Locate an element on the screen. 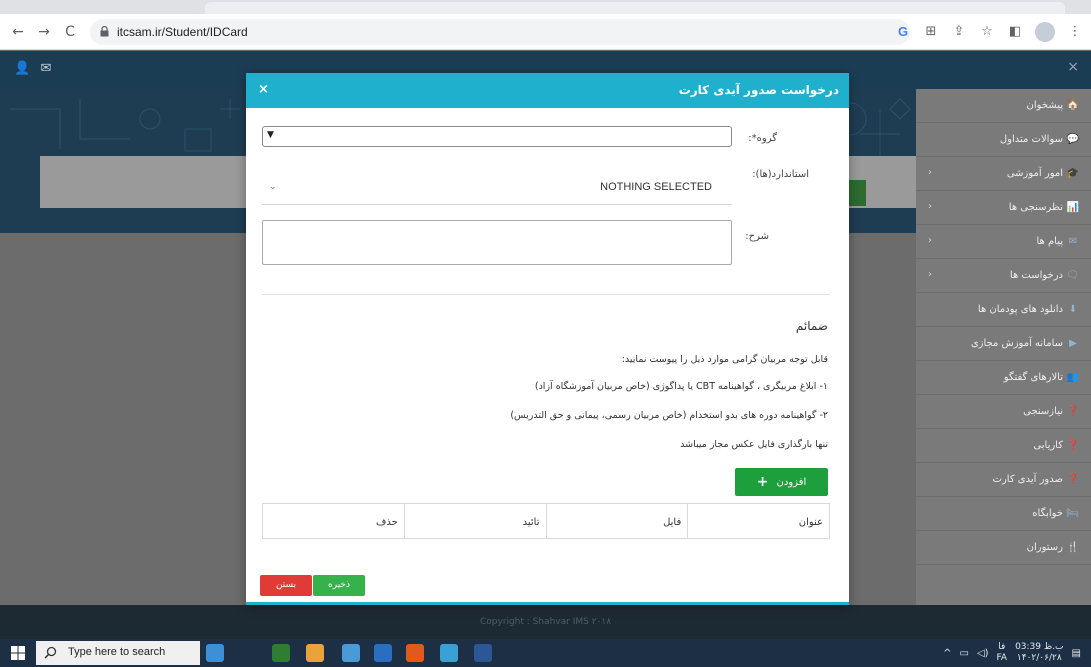 This screenshot has width=1091, height=667. sidebar-item-label: پیام ها is located at coordinates (1049, 241).